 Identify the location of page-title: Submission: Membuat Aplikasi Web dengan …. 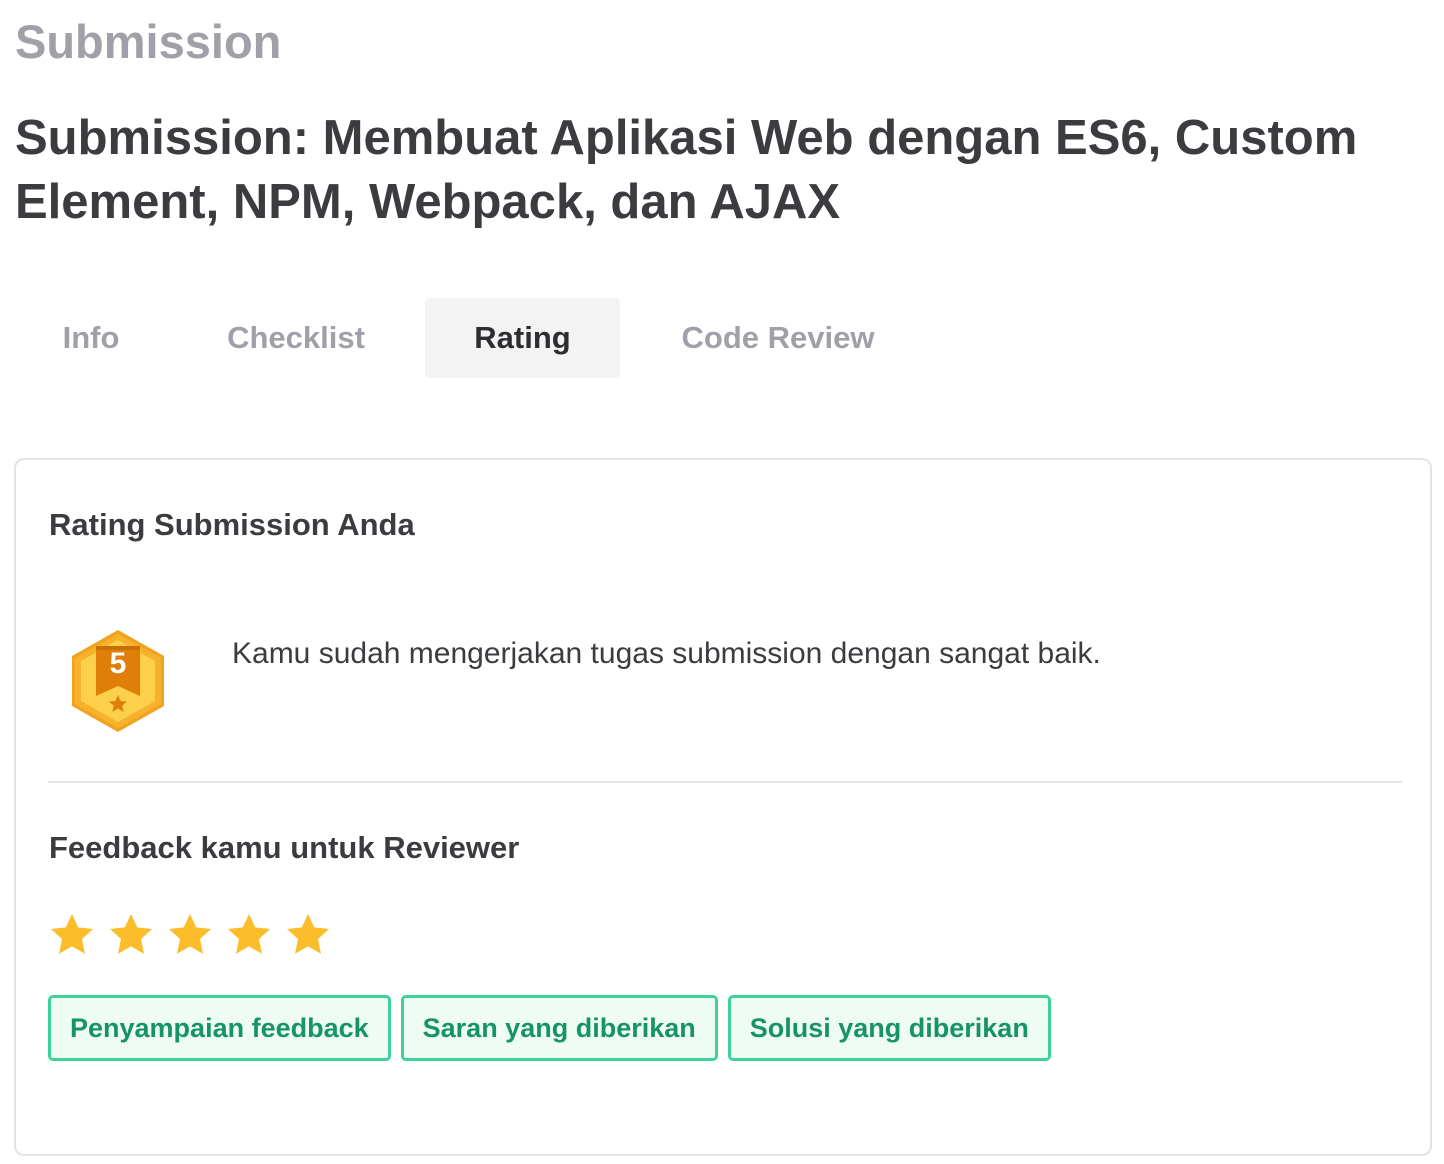
(686, 170).